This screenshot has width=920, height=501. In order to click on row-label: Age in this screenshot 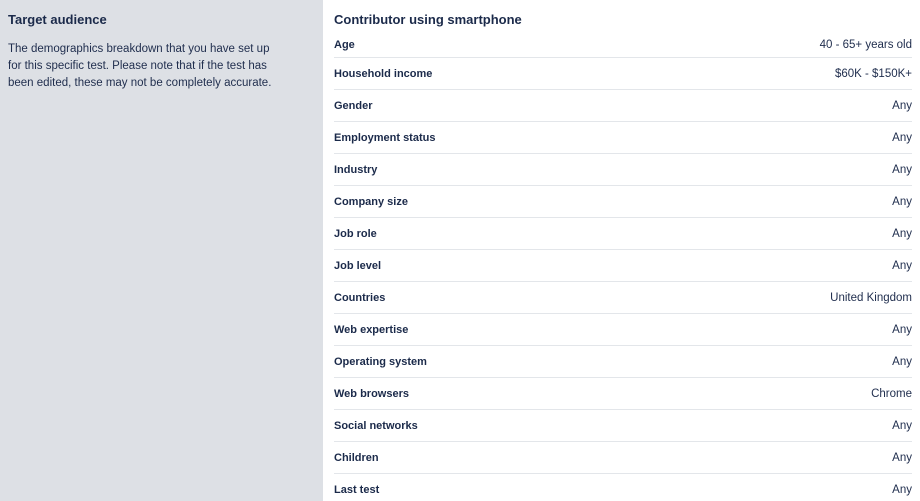, I will do `click(344, 44)`.